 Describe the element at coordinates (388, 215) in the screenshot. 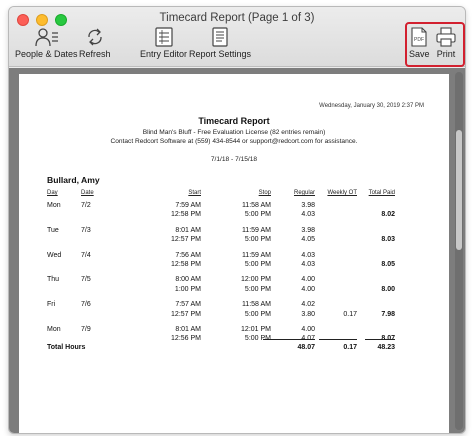

I see `row-total-paid: 8.02` at that location.